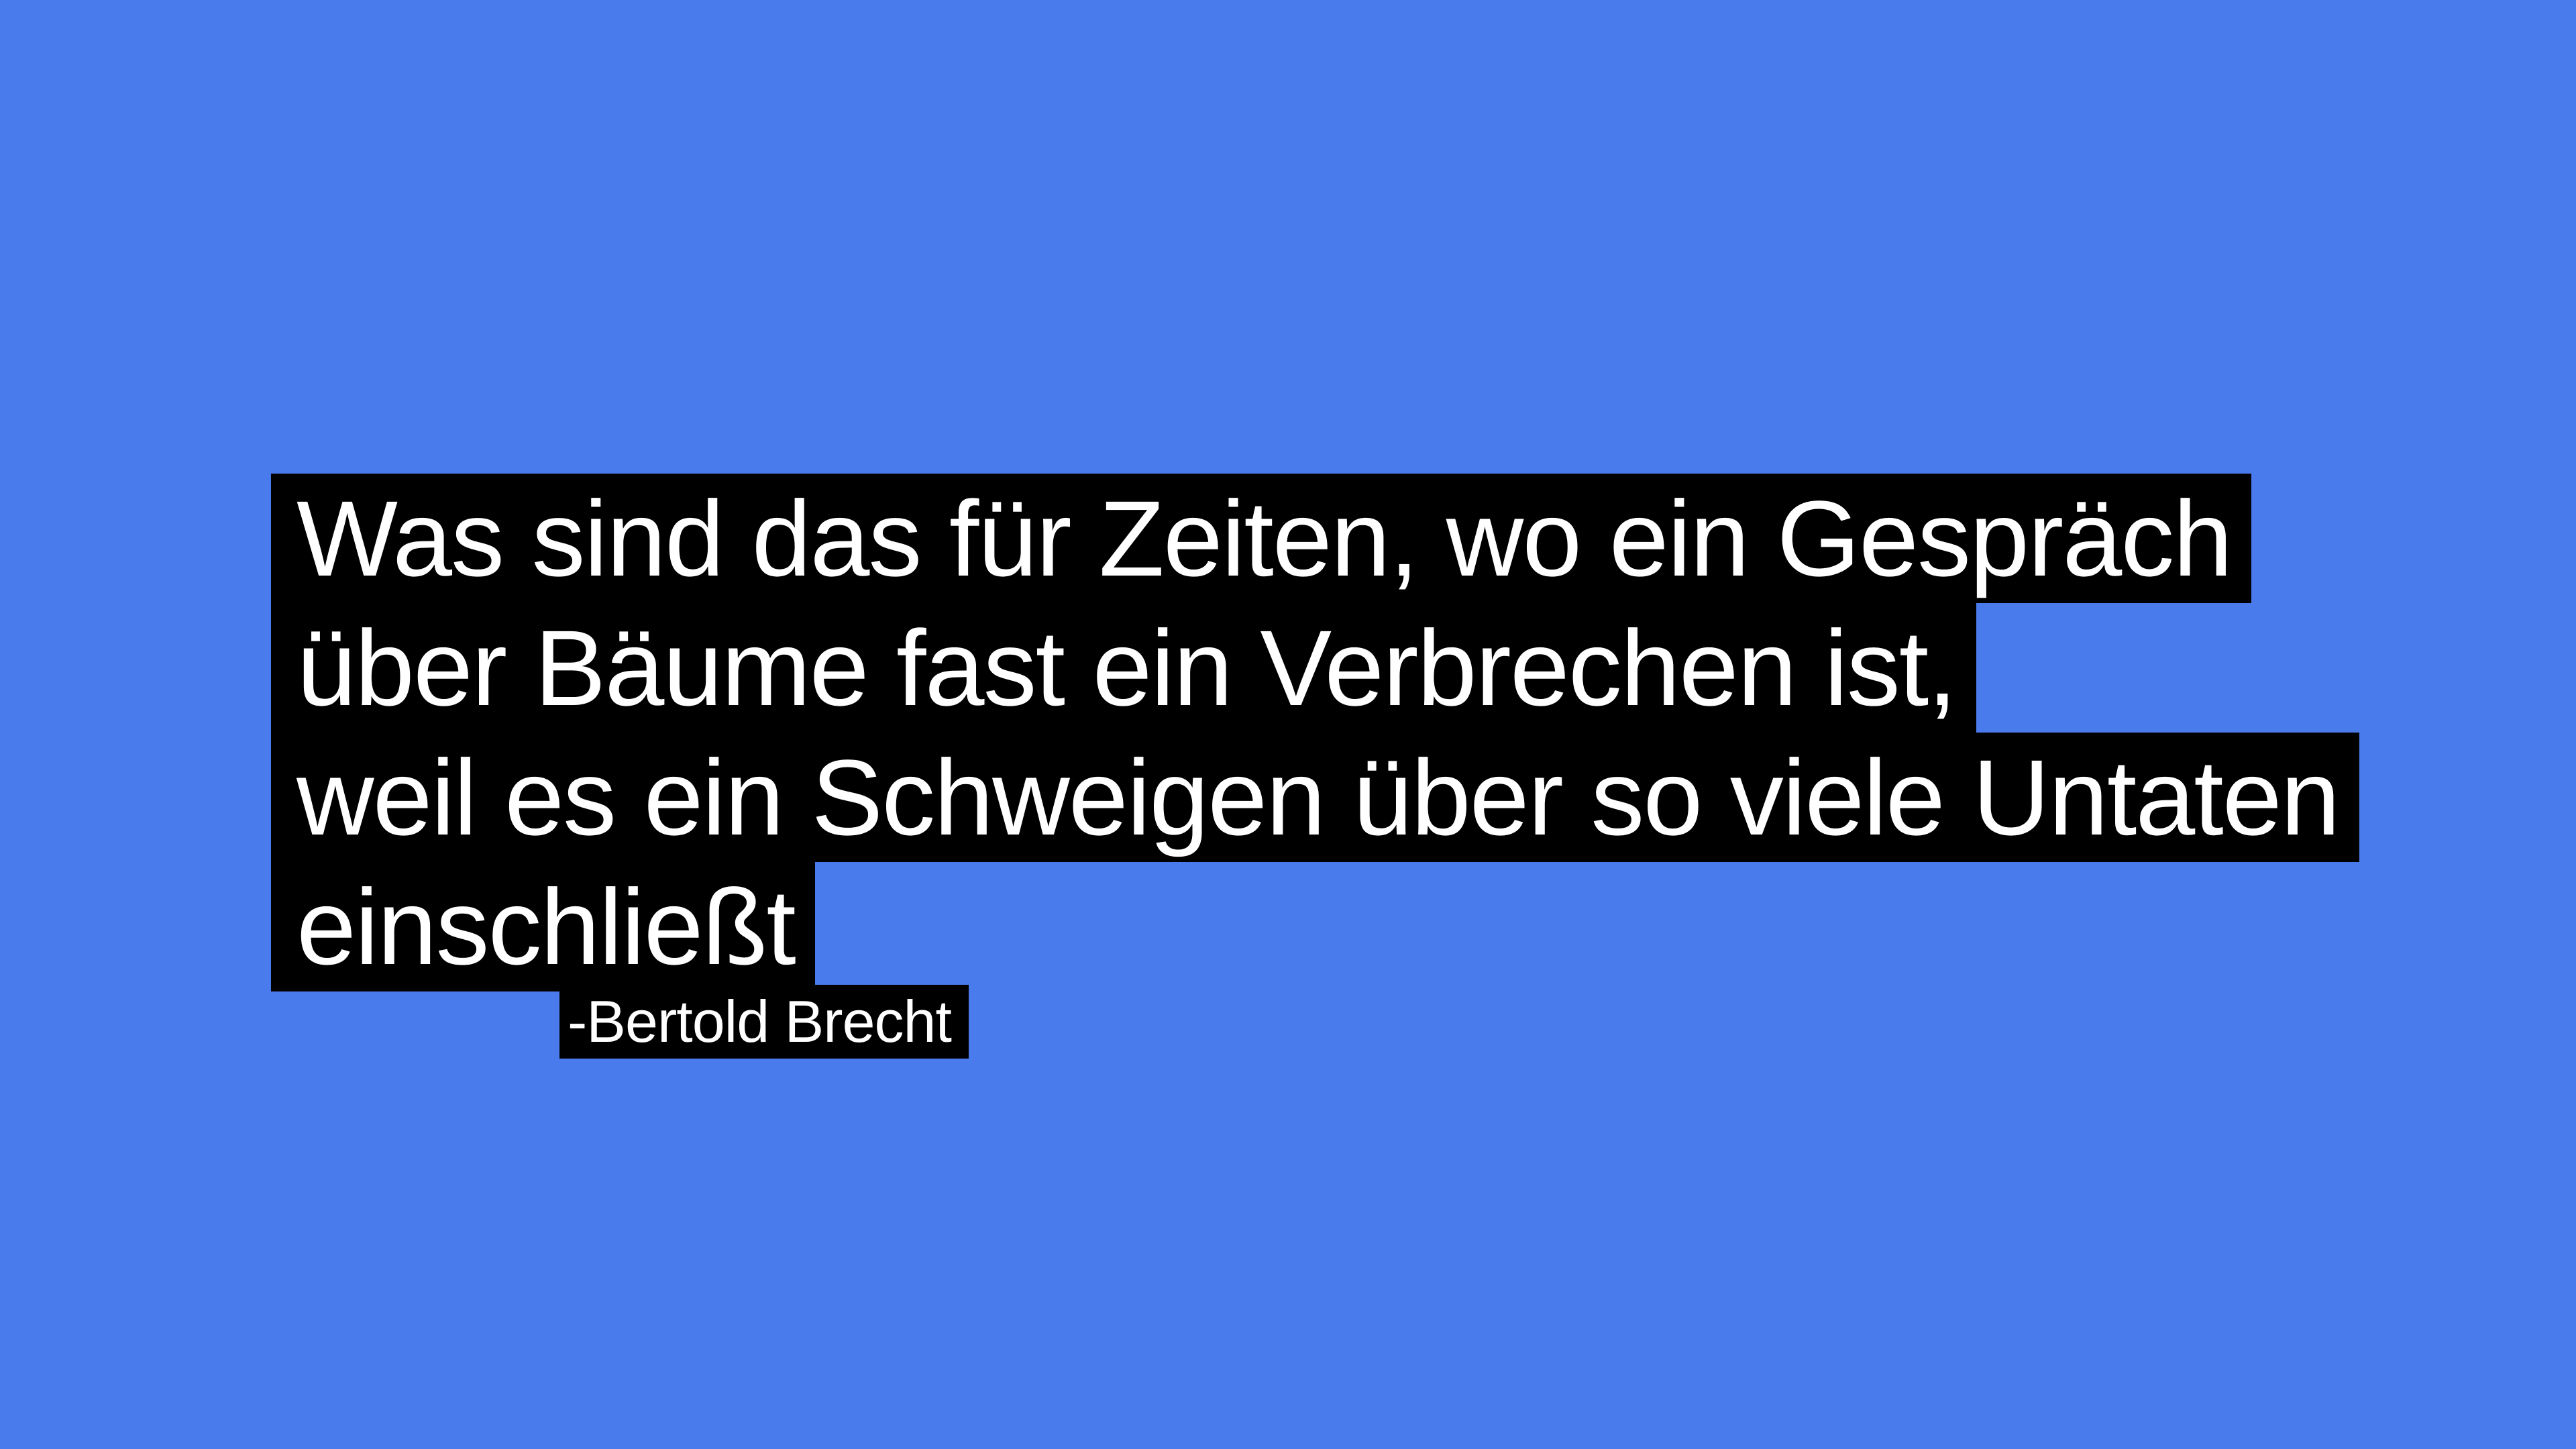 The image size is (2576, 1449). I want to click on quote-line: einschließt, so click(1315, 926).